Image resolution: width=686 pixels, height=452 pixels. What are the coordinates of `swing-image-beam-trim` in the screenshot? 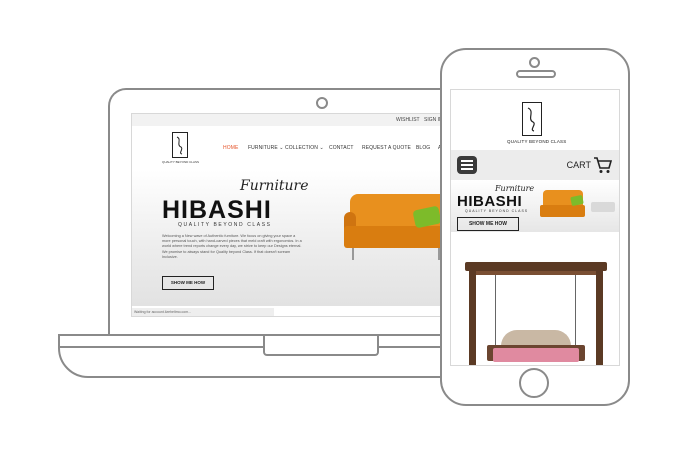 It's located at (536, 273).